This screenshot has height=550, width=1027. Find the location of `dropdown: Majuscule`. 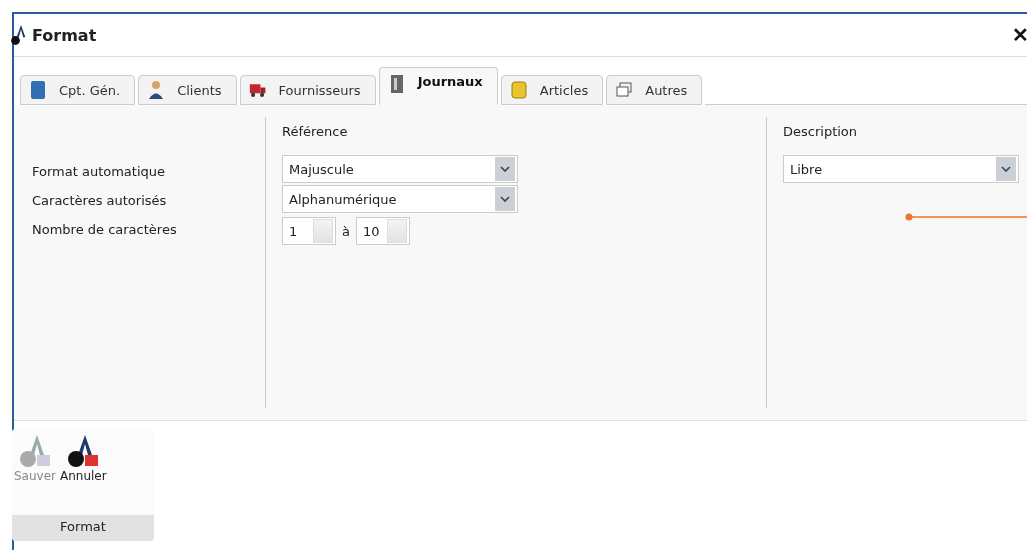

dropdown: Majuscule is located at coordinates (400, 169).